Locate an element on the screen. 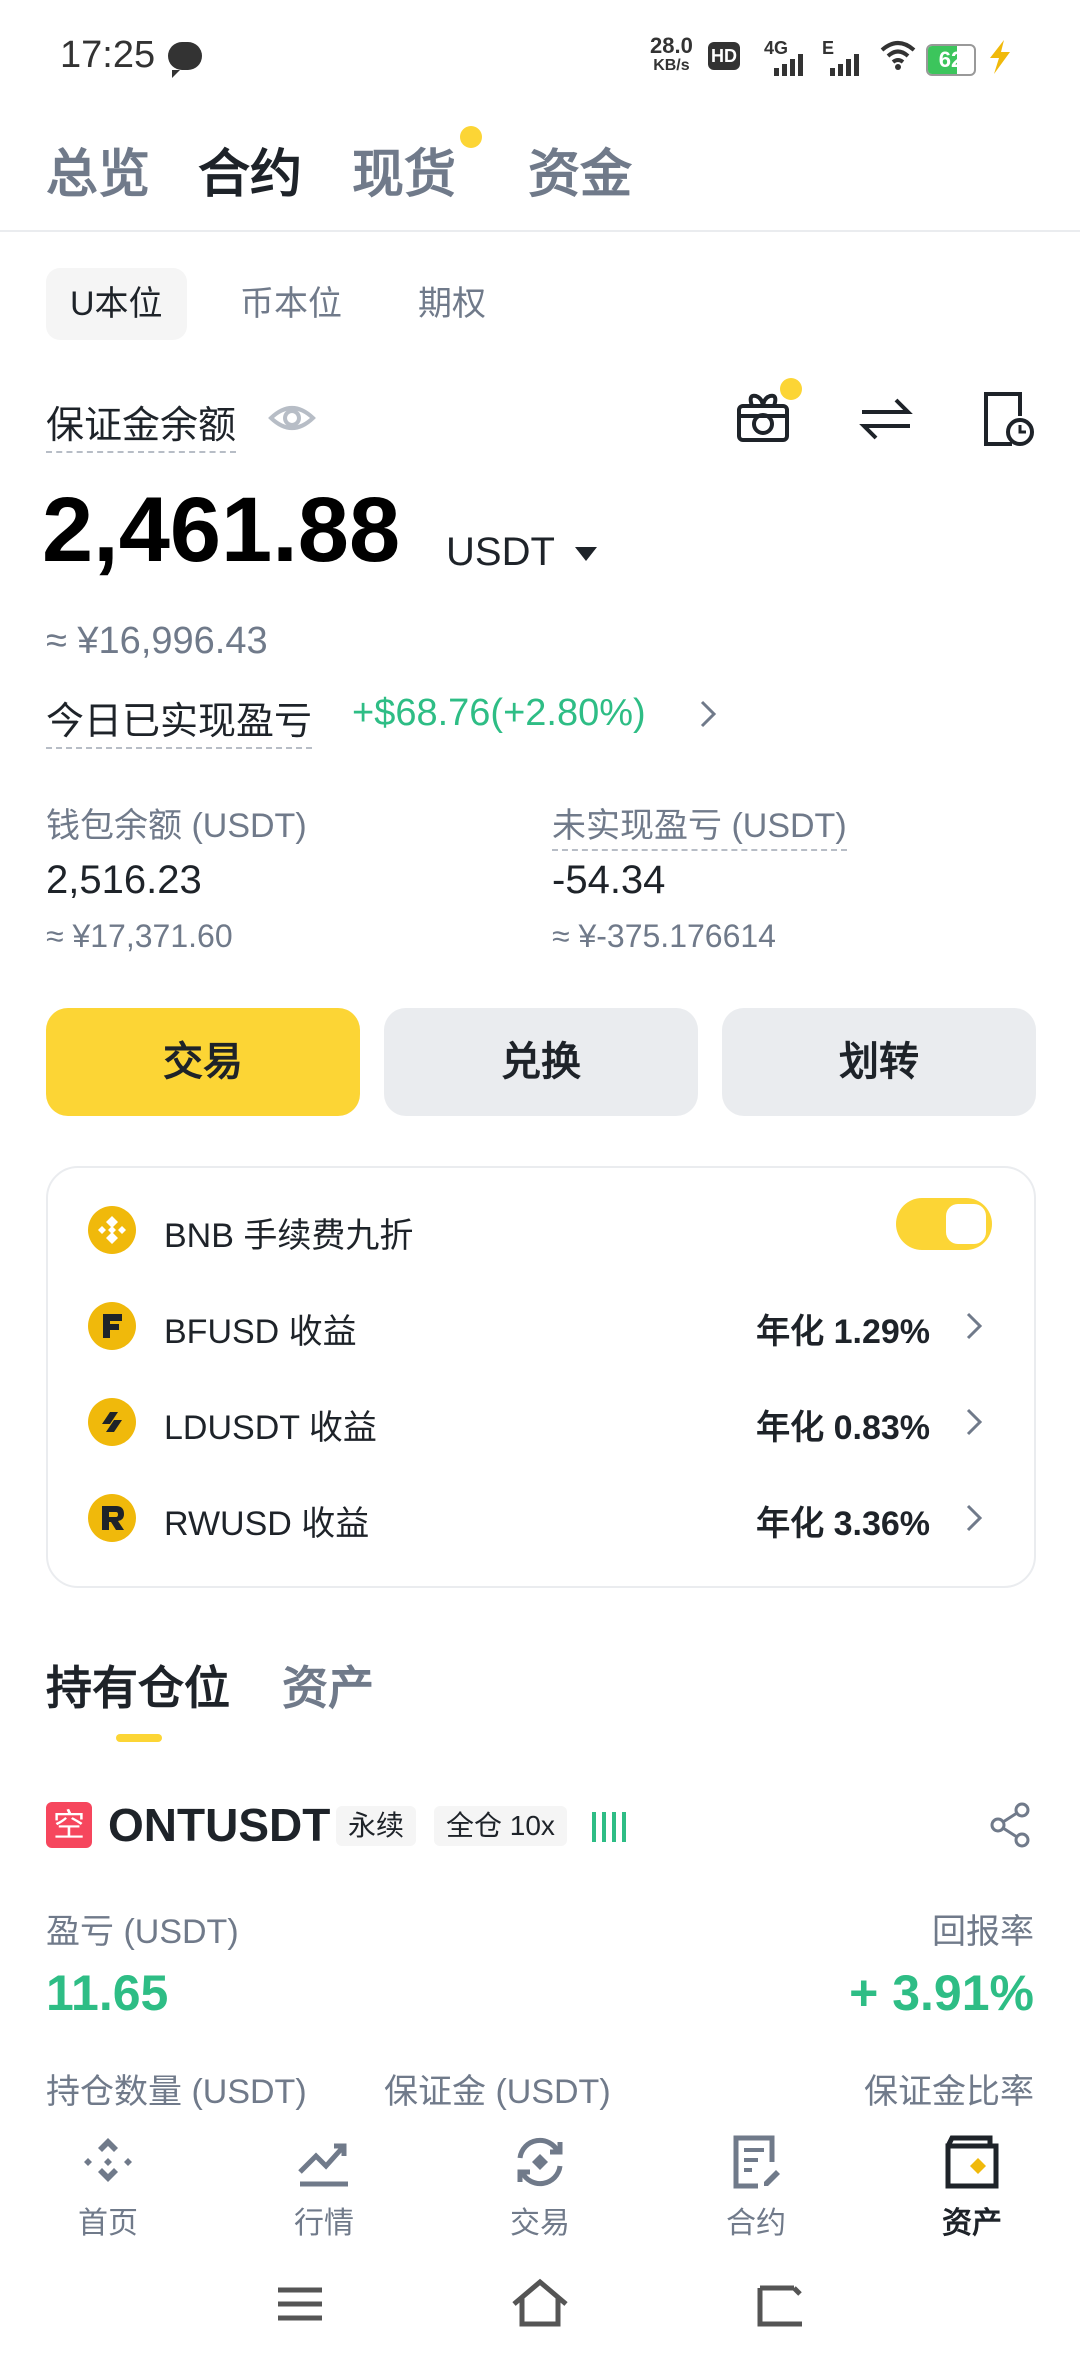 The width and height of the screenshot is (1080, 2376). trade-swap-icon is located at coordinates (540, 2162).